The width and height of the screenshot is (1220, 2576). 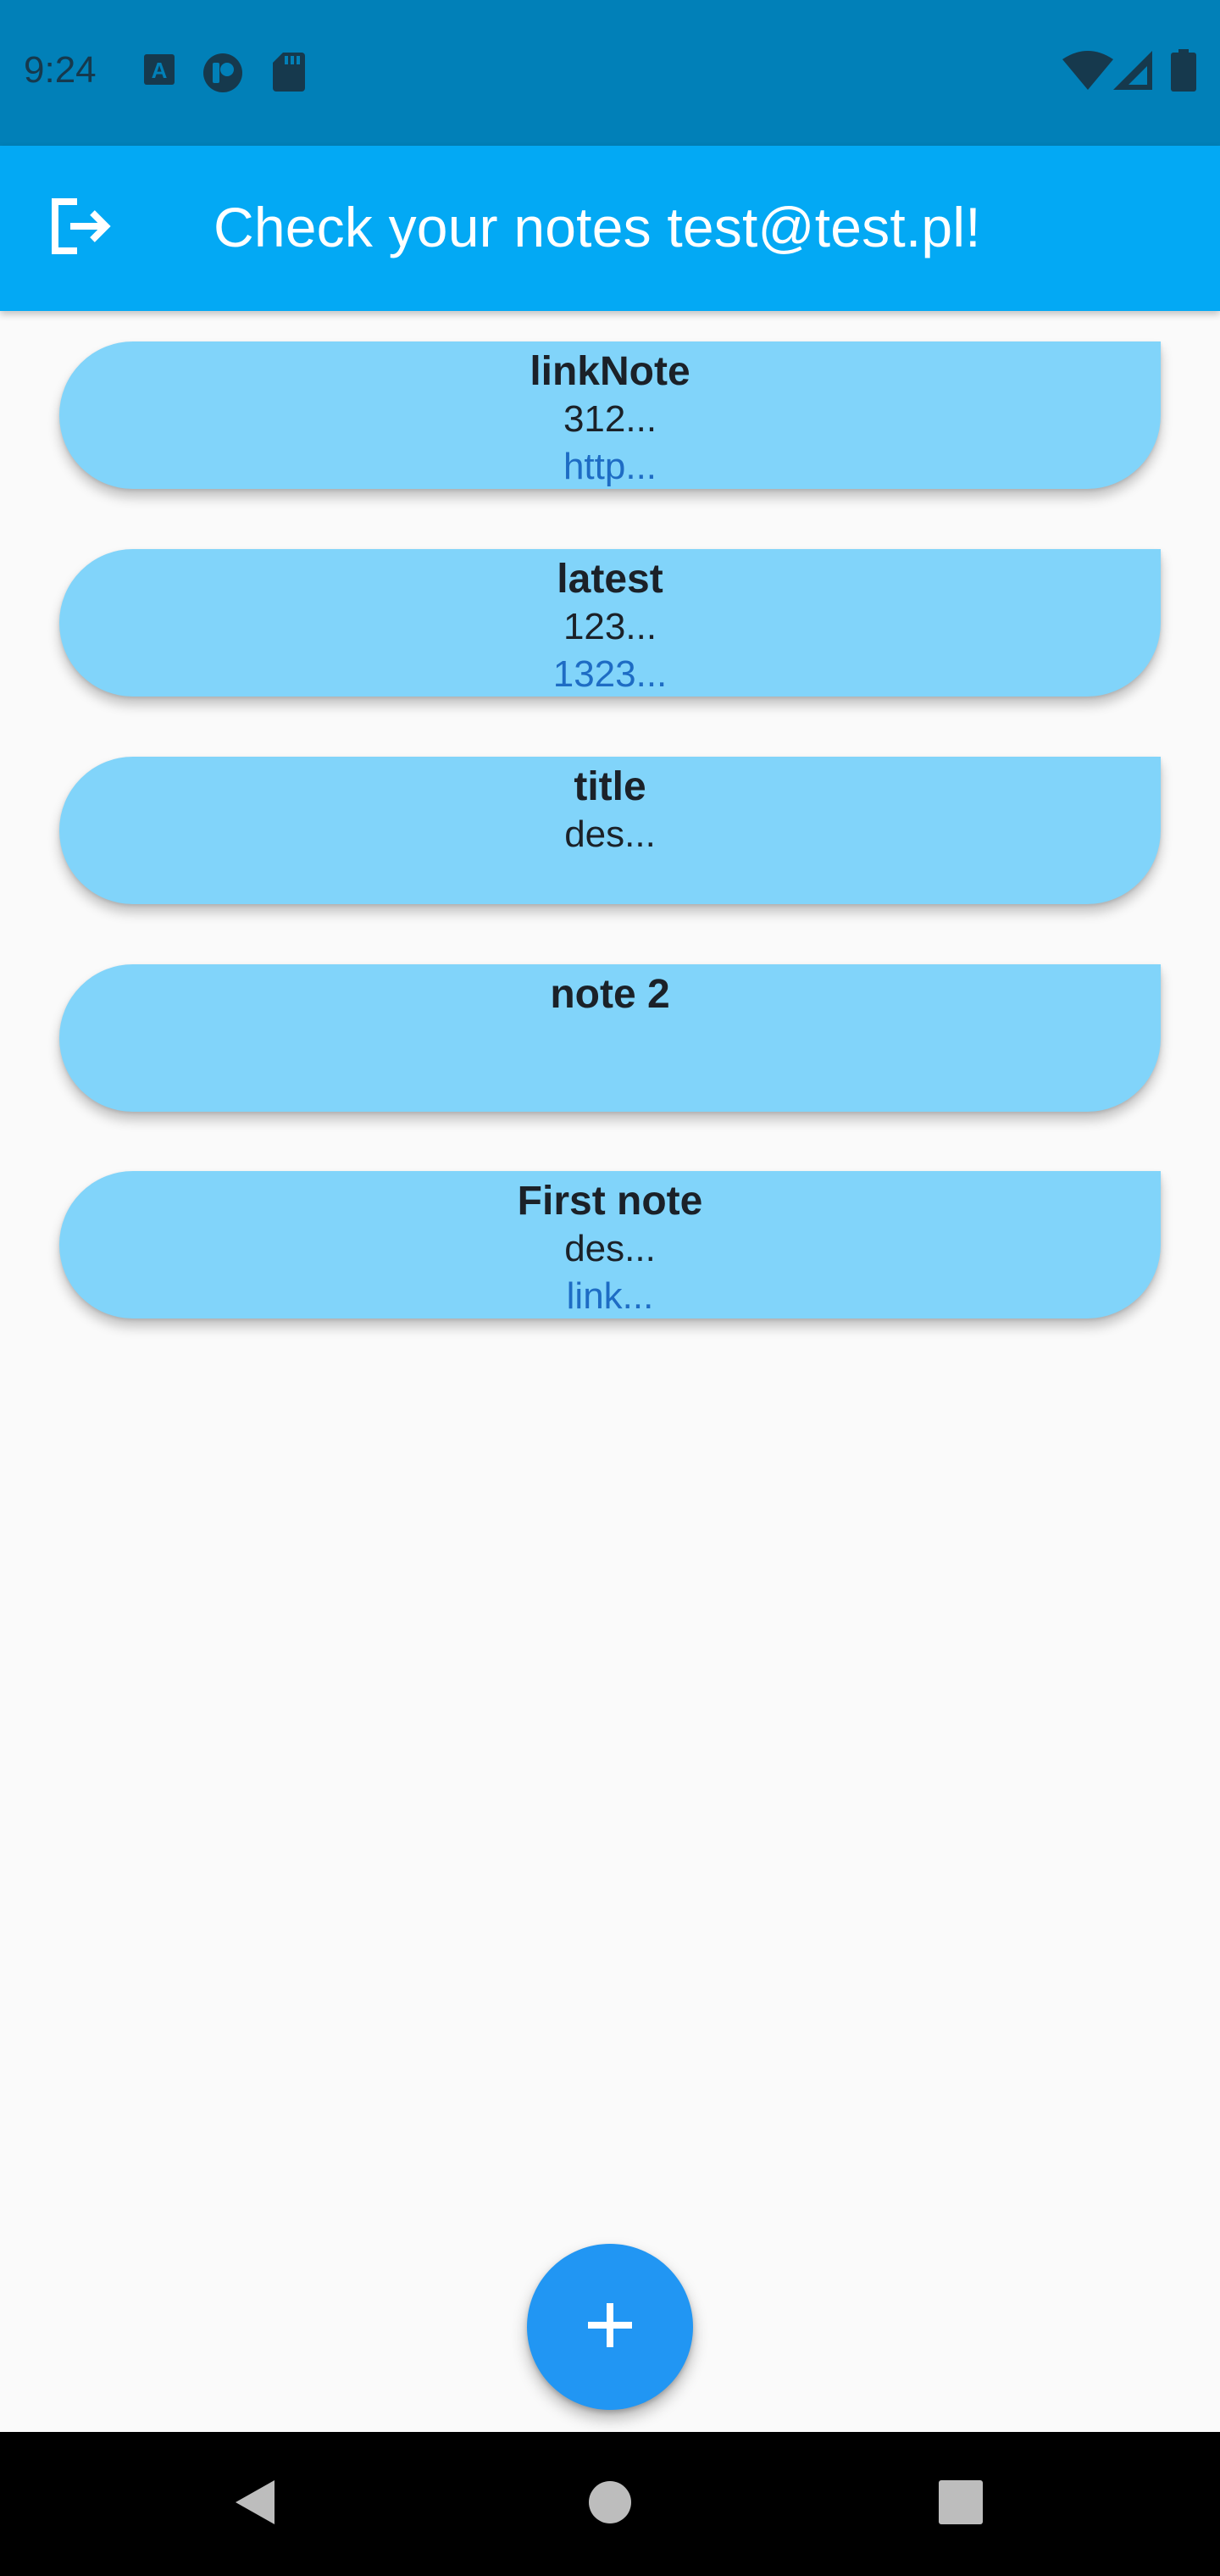 I want to click on back-icon, so click(x=254, y=2504).